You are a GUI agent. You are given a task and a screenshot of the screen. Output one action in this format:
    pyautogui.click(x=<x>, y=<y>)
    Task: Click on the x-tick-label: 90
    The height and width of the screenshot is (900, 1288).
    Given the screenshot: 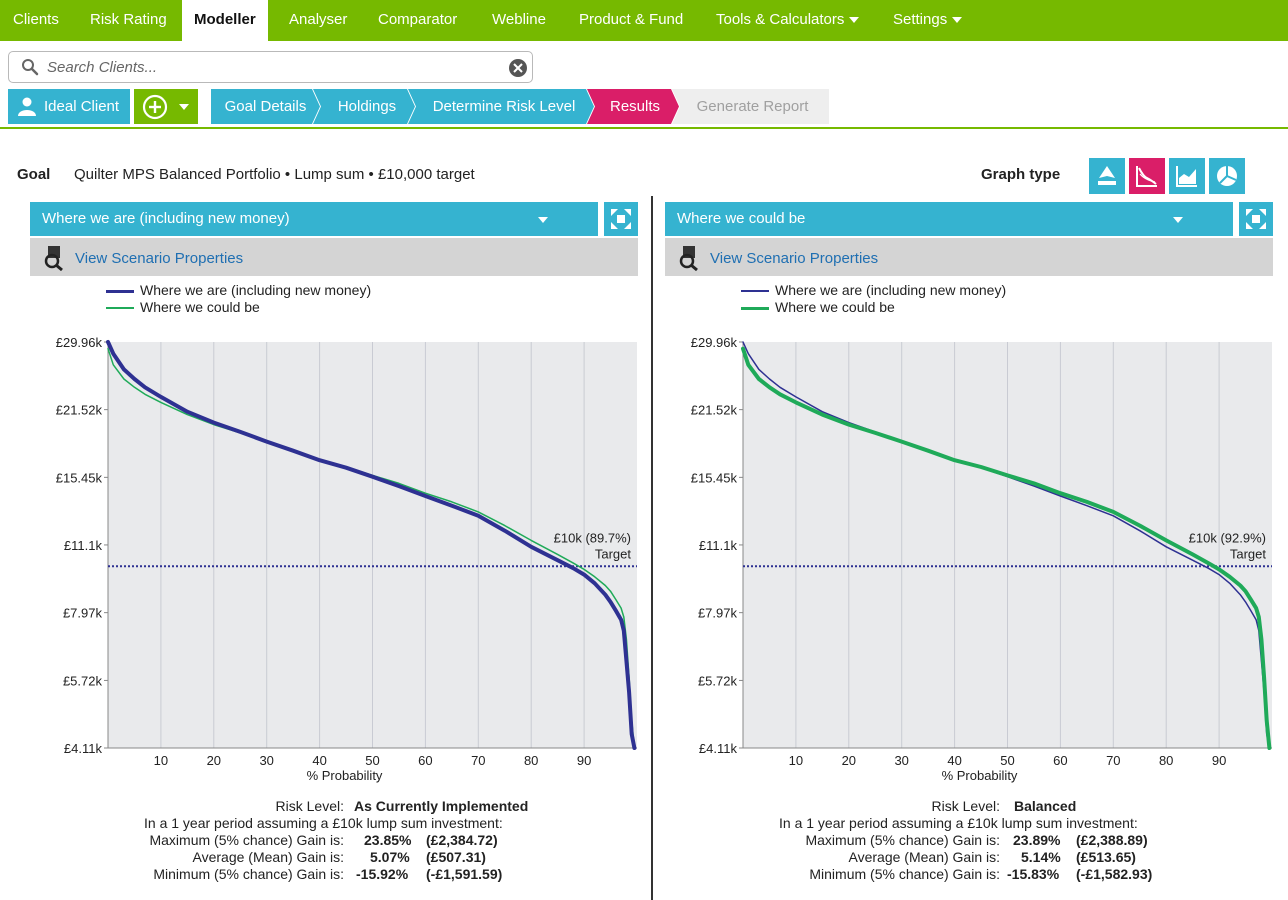 What is the action you would take?
    pyautogui.click(x=1219, y=760)
    